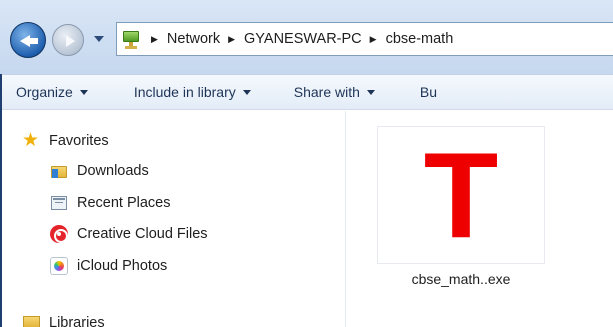 This screenshot has width=613, height=327. What do you see at coordinates (461, 279) in the screenshot?
I see `file-name-label: cbse_math..exe` at bounding box center [461, 279].